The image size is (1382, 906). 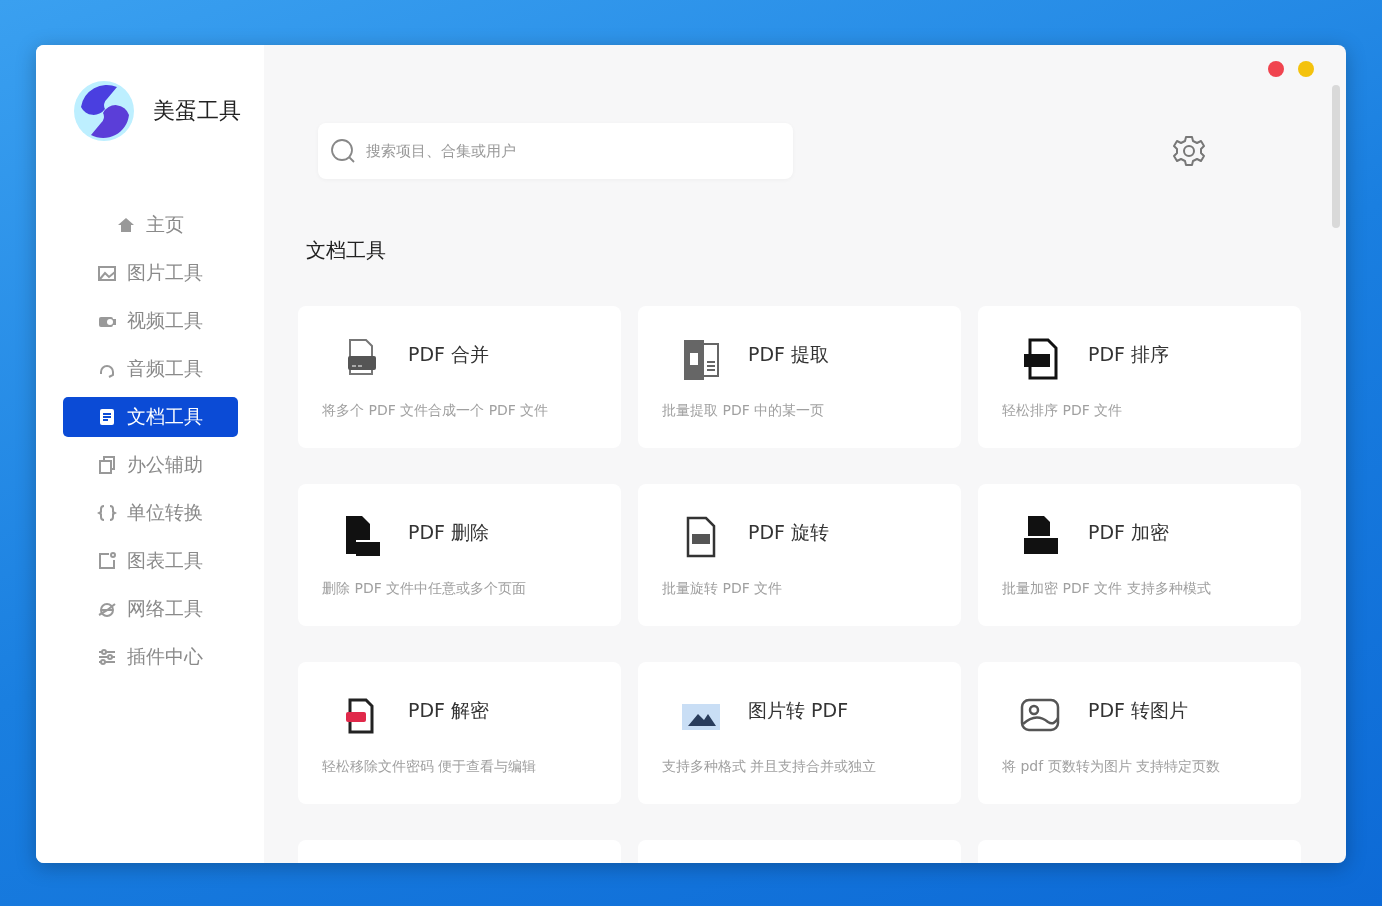 What do you see at coordinates (555, 151) in the screenshot?
I see `search-field: 搜索项目、合集或用户` at bounding box center [555, 151].